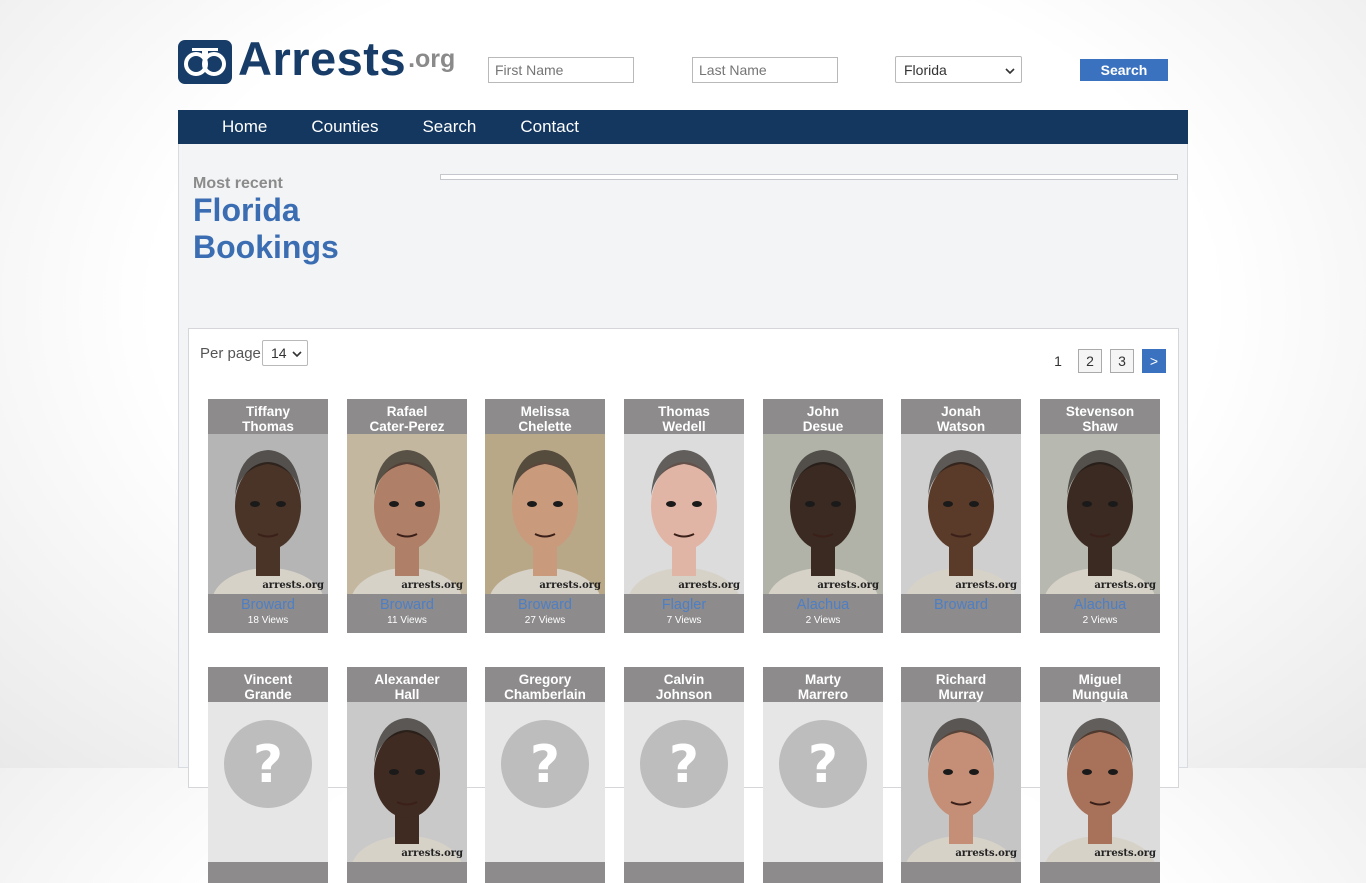 The image size is (1366, 883). What do you see at coordinates (683, 127) in the screenshot?
I see `main-nav: Home Counties Search Contact` at bounding box center [683, 127].